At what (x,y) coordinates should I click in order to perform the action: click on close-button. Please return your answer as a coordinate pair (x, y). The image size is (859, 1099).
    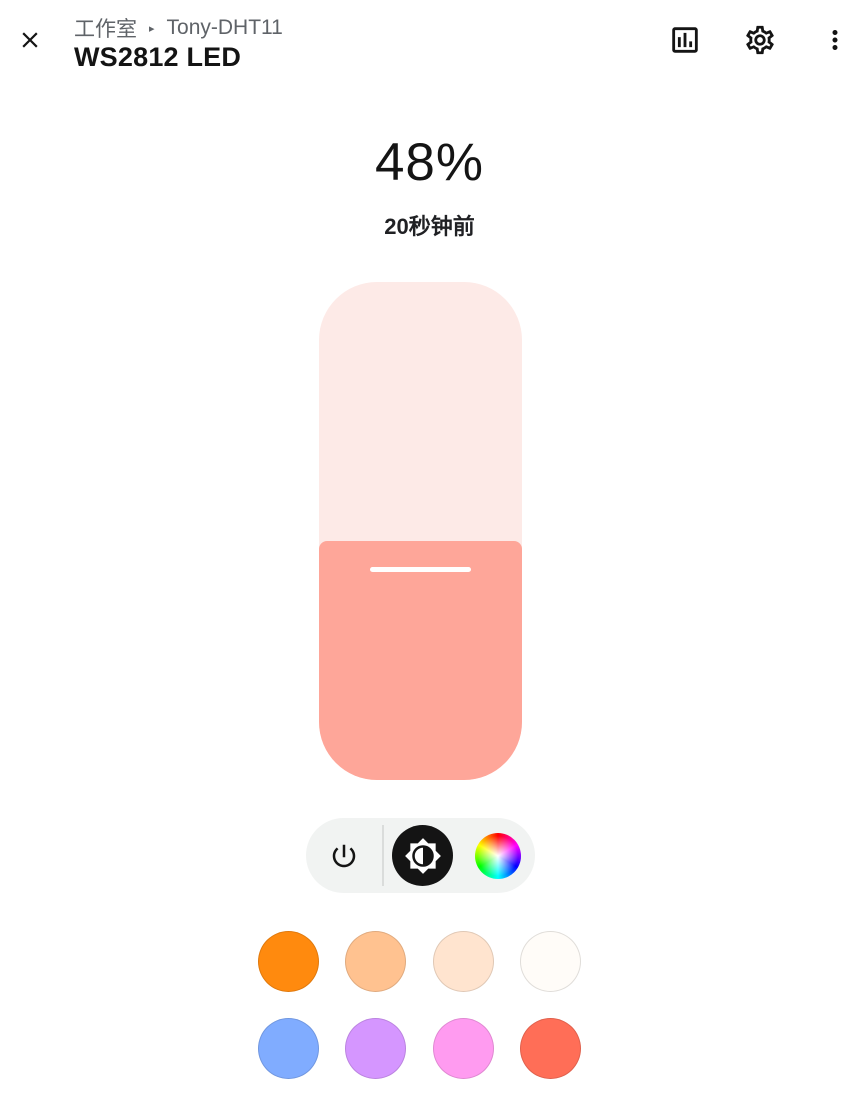
    Looking at the image, I should click on (30, 40).